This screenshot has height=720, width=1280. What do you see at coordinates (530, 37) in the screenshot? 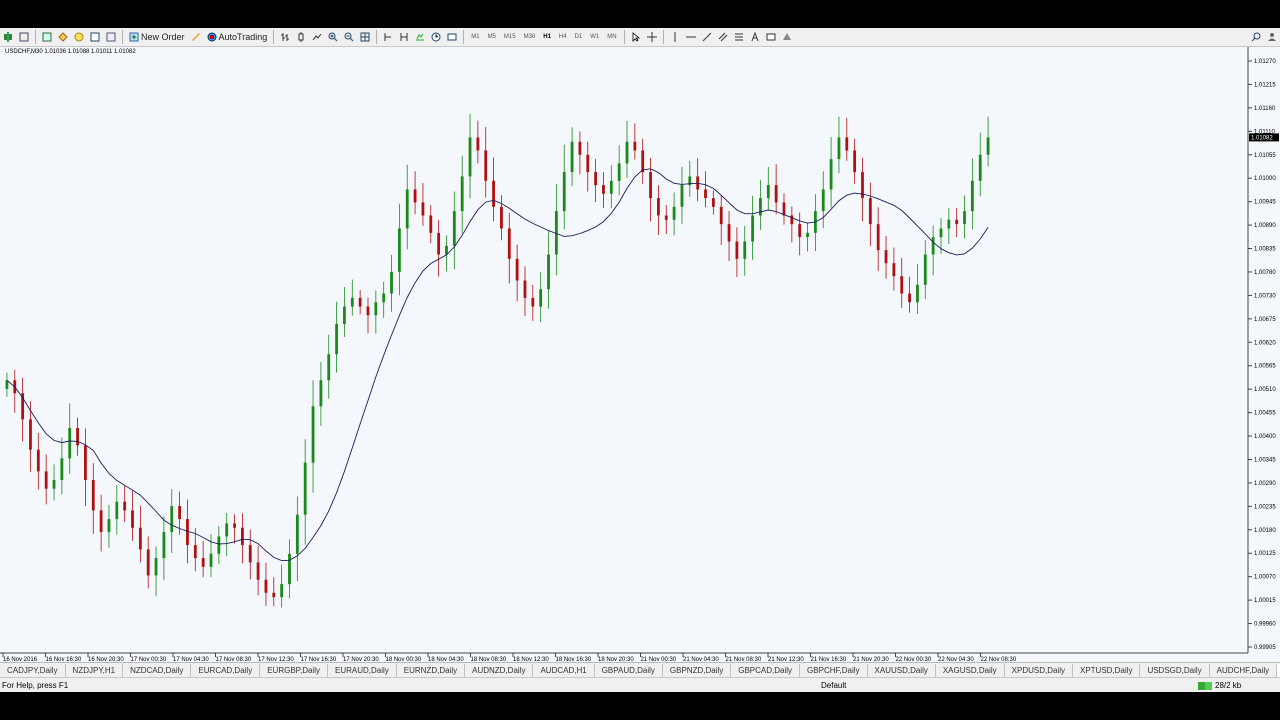
I see `timeframe-m30: M30` at bounding box center [530, 37].